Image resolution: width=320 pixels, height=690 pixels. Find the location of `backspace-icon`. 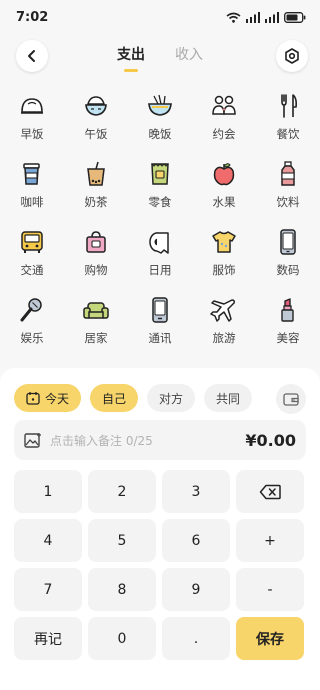

backspace-icon is located at coordinates (270, 491).